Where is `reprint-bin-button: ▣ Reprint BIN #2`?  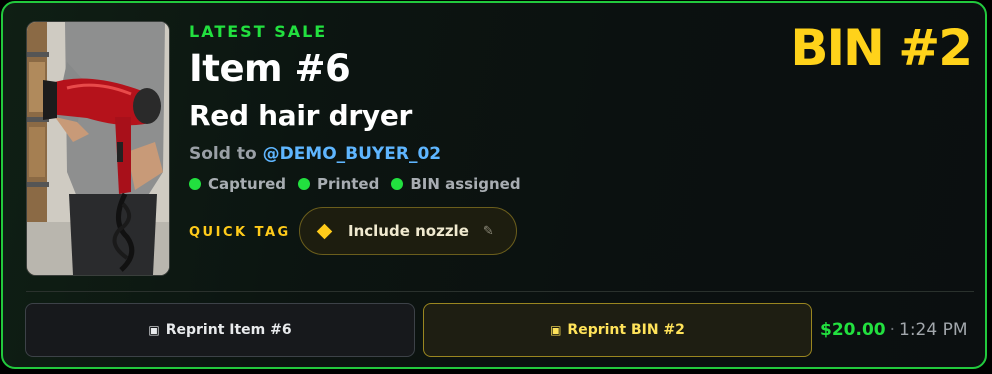 reprint-bin-button: ▣ Reprint BIN #2 is located at coordinates (617, 330).